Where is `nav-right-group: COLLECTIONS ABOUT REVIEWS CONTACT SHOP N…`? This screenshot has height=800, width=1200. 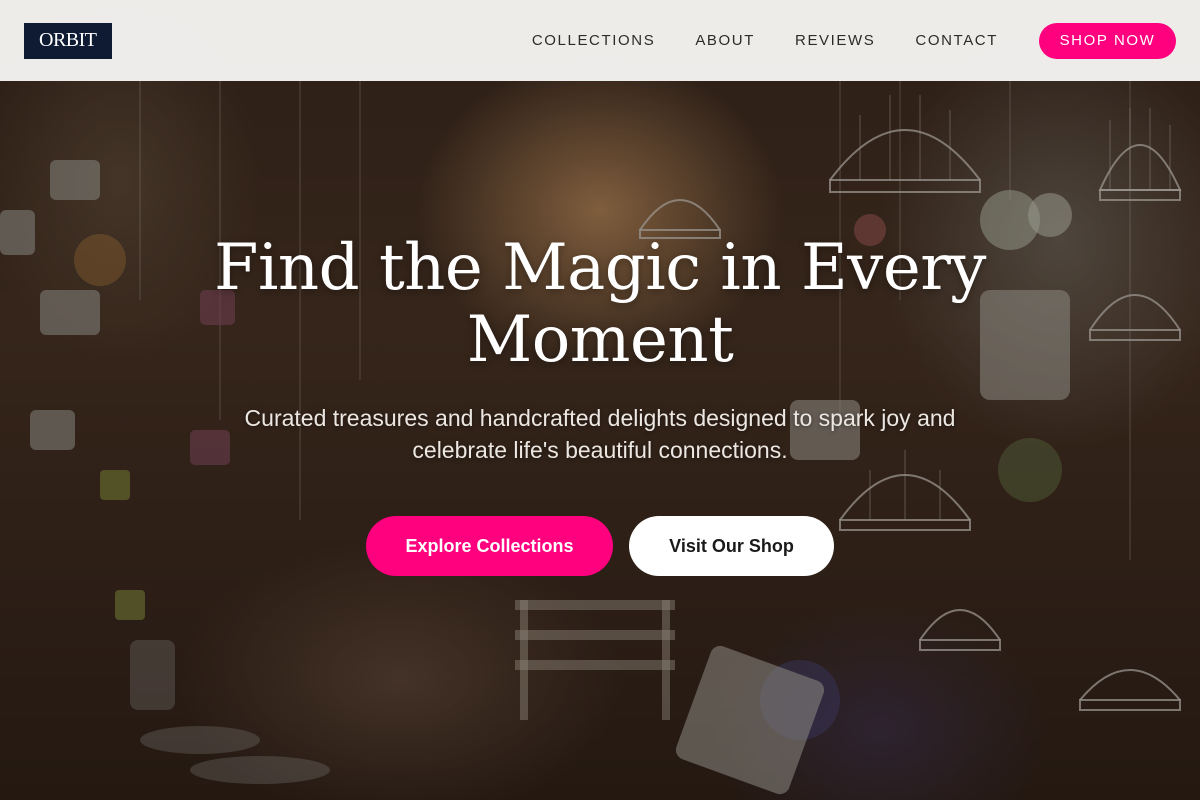 nav-right-group: COLLECTIONS ABOUT REVIEWS CONTACT SHOP N… is located at coordinates (854, 40).